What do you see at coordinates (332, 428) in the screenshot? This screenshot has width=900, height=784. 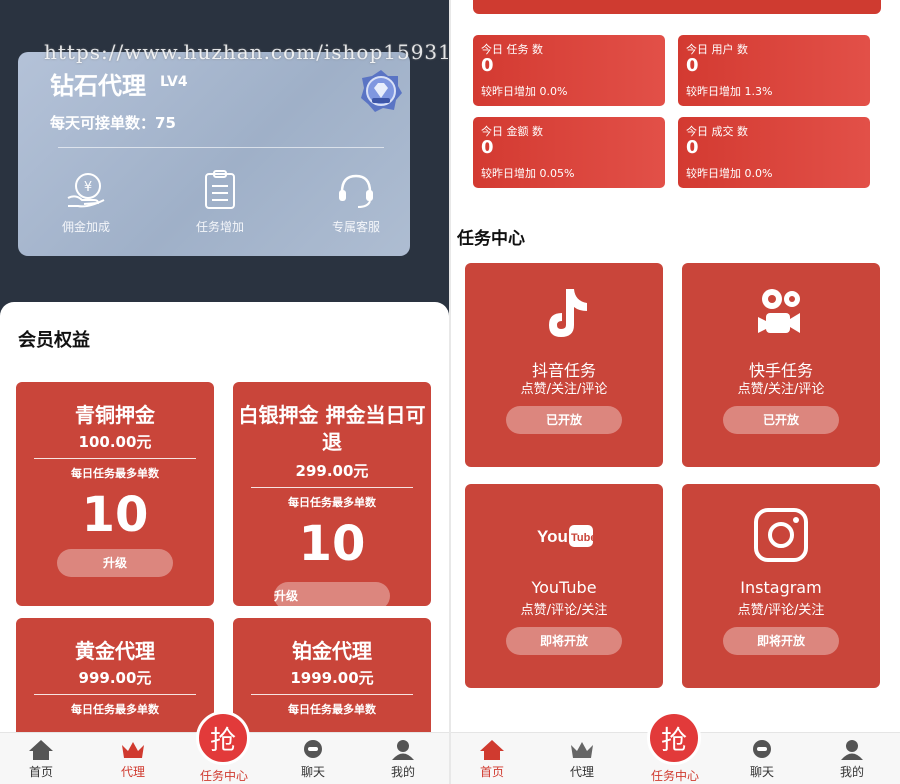 I see `tier-name: 白银押金 押金当日可退` at bounding box center [332, 428].